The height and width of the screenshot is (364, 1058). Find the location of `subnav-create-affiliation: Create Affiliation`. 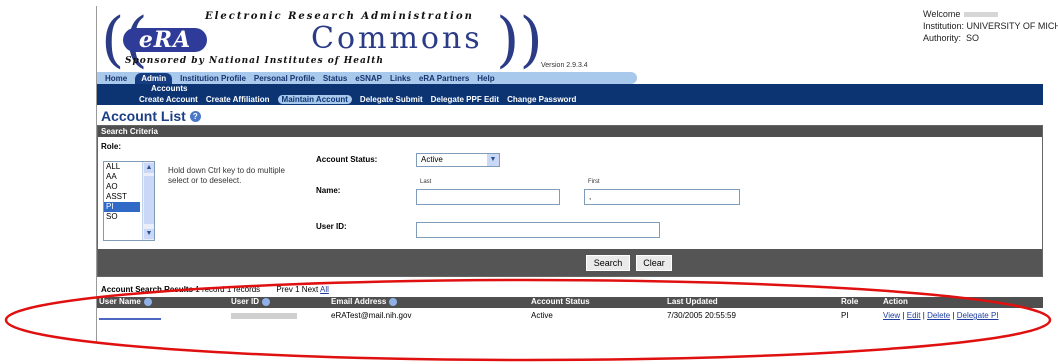

subnav-create-affiliation: Create Affiliation is located at coordinates (238, 99).